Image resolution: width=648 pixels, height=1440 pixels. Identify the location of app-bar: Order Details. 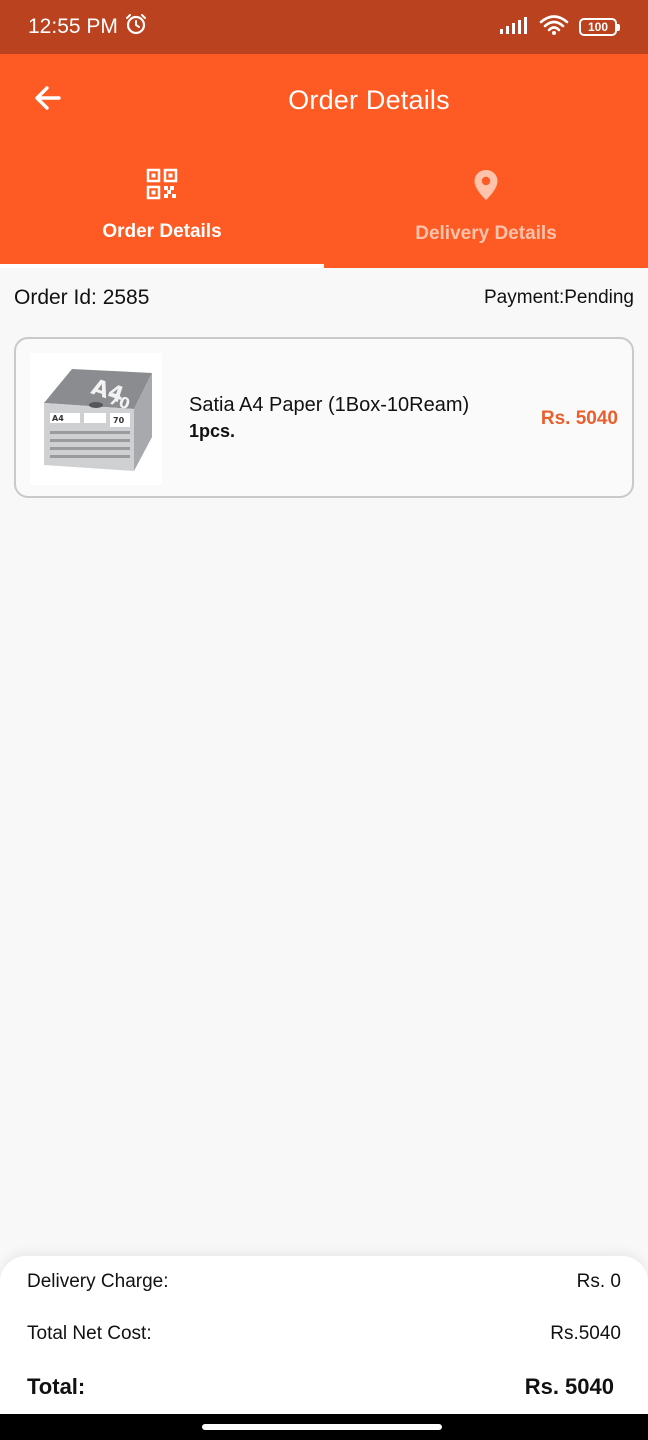
(324, 100).